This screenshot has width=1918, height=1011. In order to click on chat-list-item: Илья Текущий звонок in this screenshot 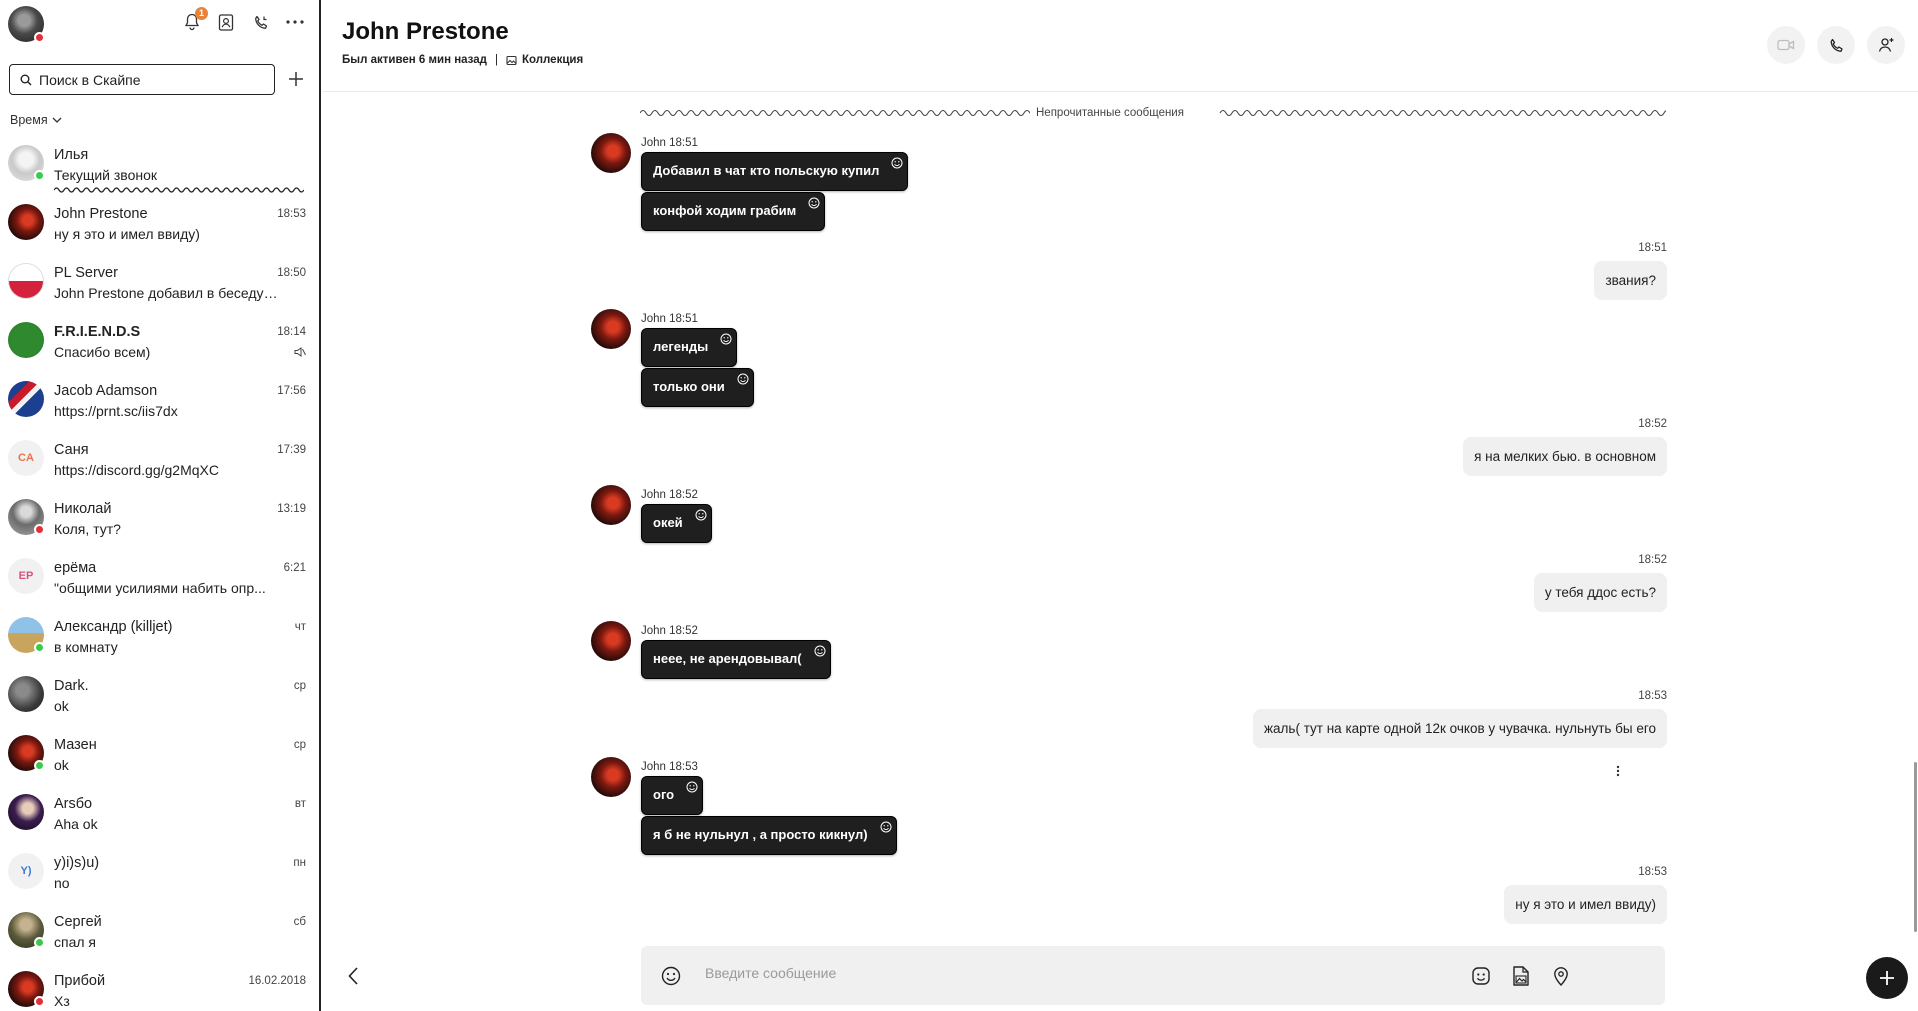, I will do `click(159, 165)`.